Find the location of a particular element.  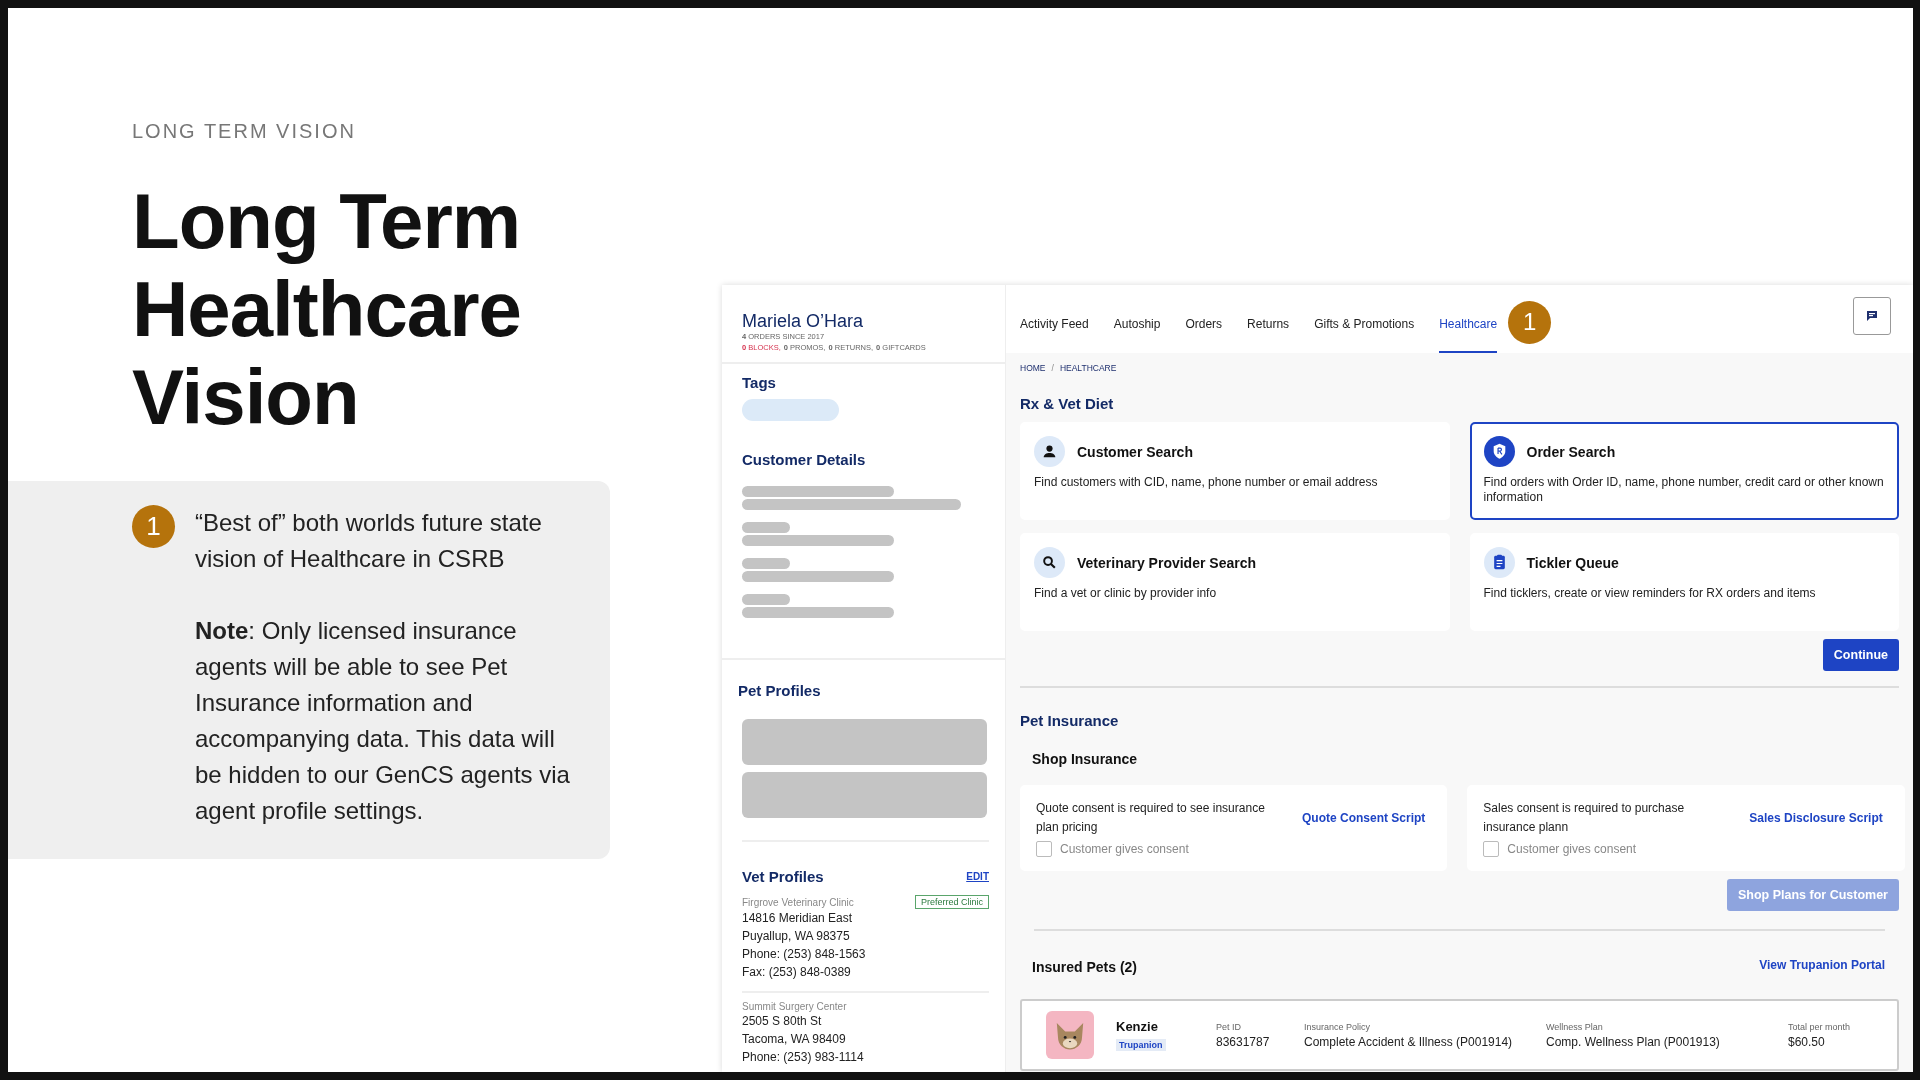

slide-eyebrow: LONG TERM VISION is located at coordinates (244, 131).